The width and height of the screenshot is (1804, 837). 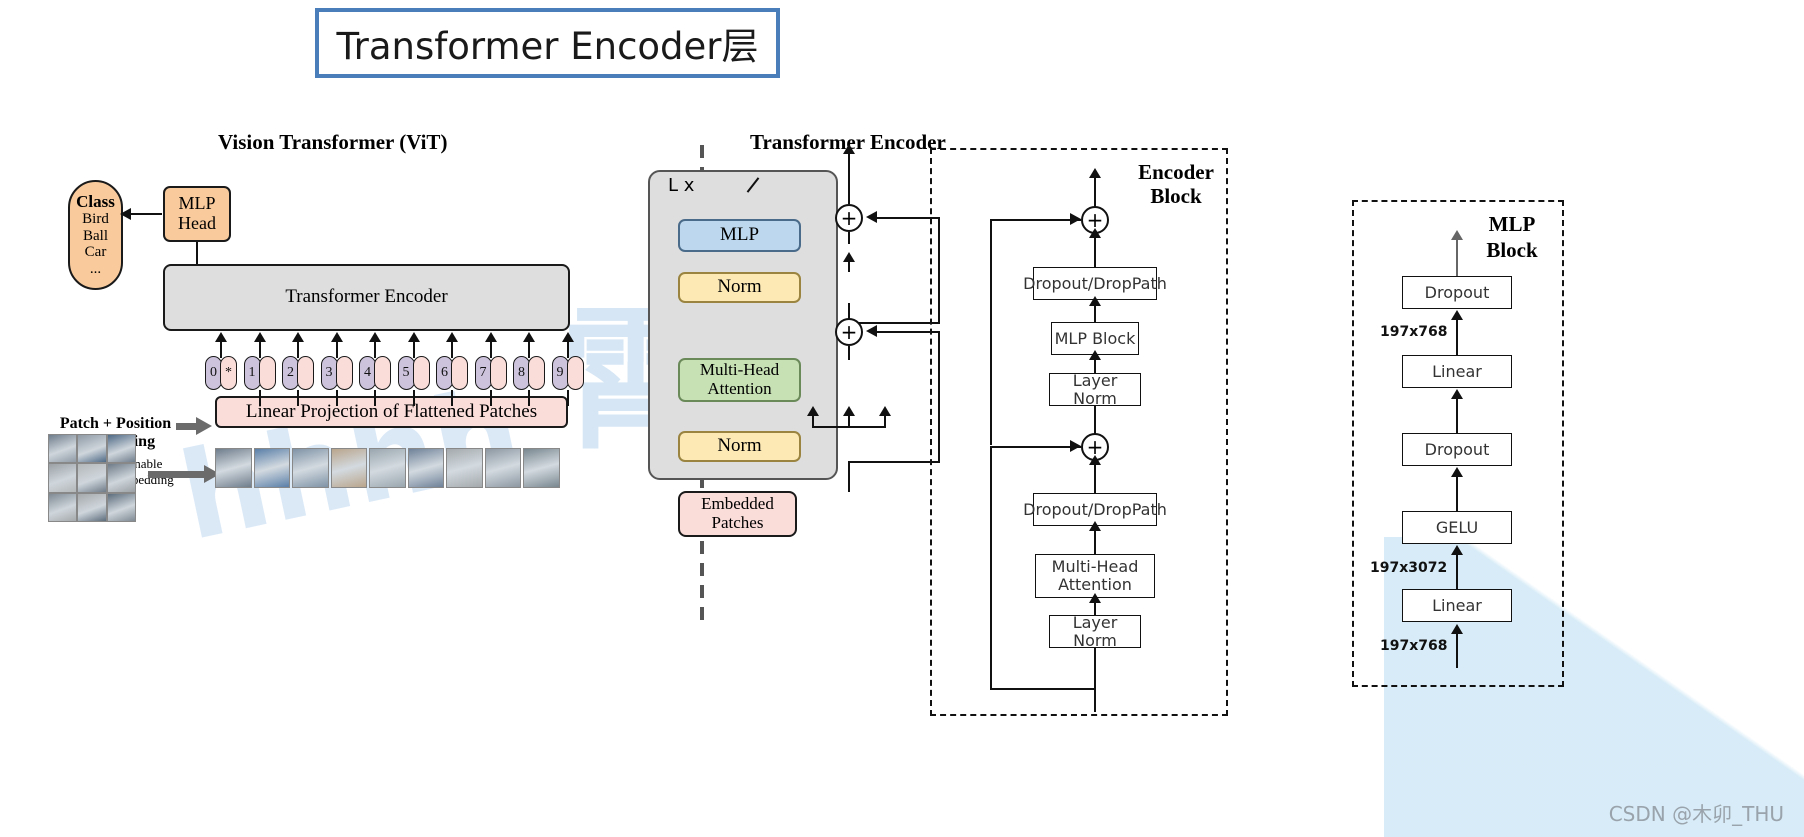 I want to click on encoder-norm-bottom-label: Norm, so click(x=739, y=446).